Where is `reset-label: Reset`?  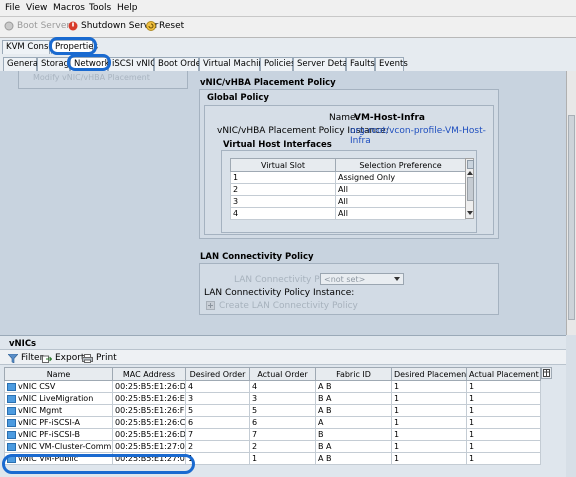
reset-label: Reset is located at coordinates (172, 26).